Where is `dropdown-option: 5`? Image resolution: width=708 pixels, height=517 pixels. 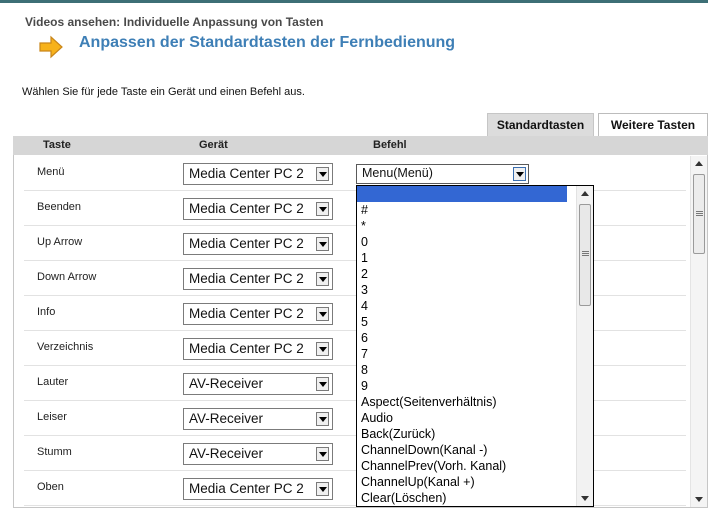 dropdown-option: 5 is located at coordinates (462, 322).